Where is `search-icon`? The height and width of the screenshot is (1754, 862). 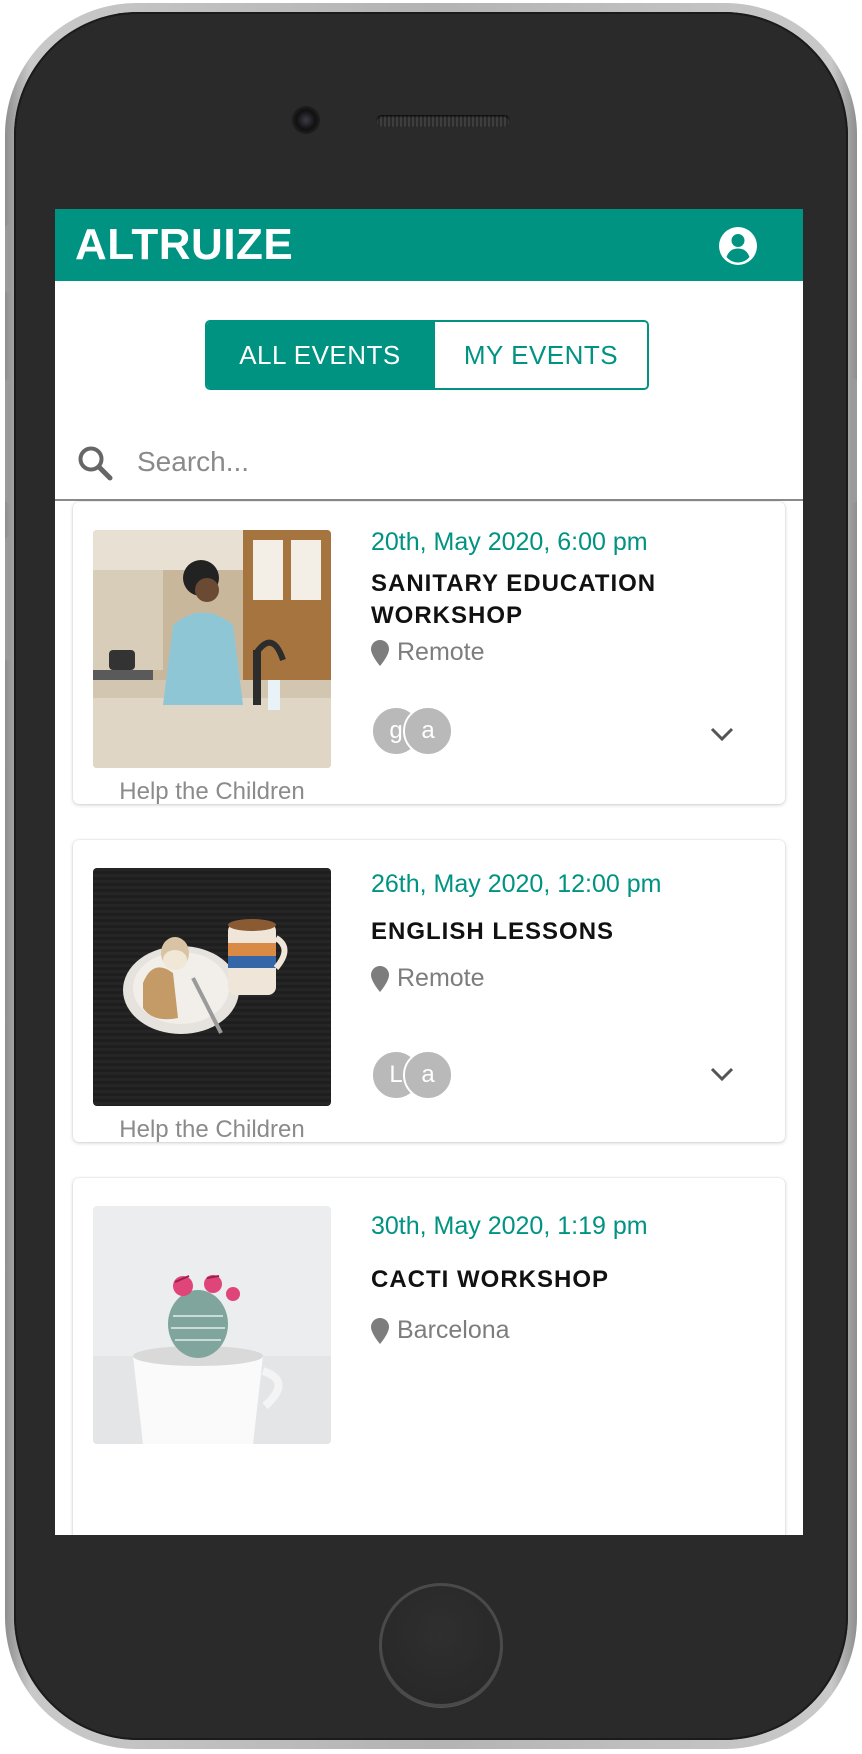 search-icon is located at coordinates (95, 463).